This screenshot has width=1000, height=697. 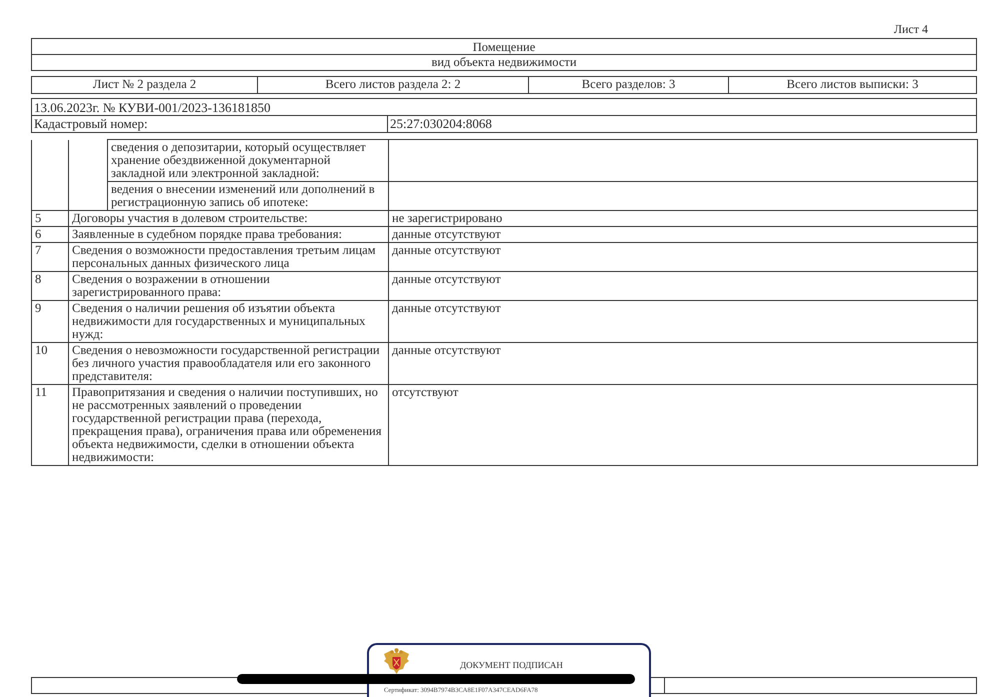 What do you see at coordinates (50, 257) in the screenshot?
I see `row-number-cell: 7` at bounding box center [50, 257].